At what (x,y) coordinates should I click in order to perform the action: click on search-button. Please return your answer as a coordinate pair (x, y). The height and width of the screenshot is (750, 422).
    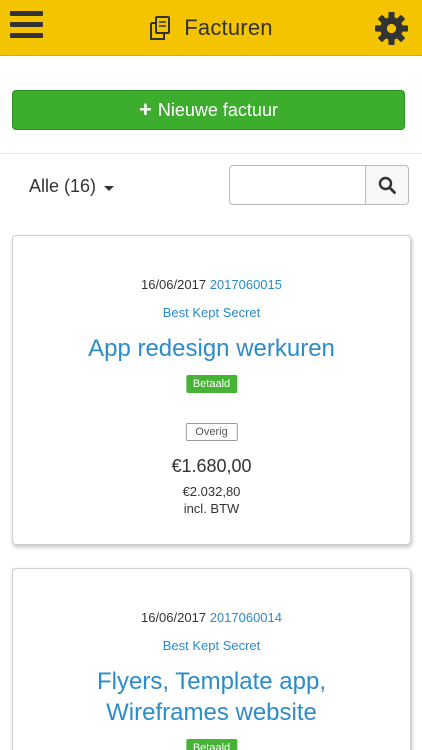
    Looking at the image, I should click on (387, 185).